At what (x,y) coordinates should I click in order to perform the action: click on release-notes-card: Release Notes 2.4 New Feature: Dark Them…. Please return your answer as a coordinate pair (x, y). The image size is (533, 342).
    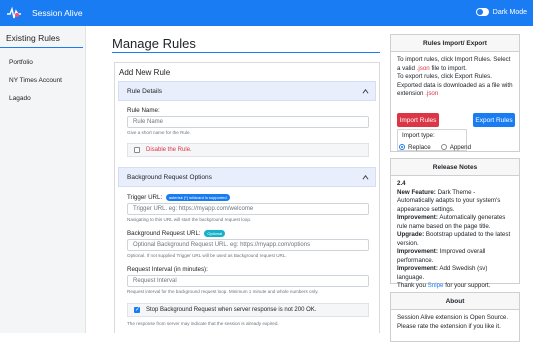
    Looking at the image, I should click on (455, 223).